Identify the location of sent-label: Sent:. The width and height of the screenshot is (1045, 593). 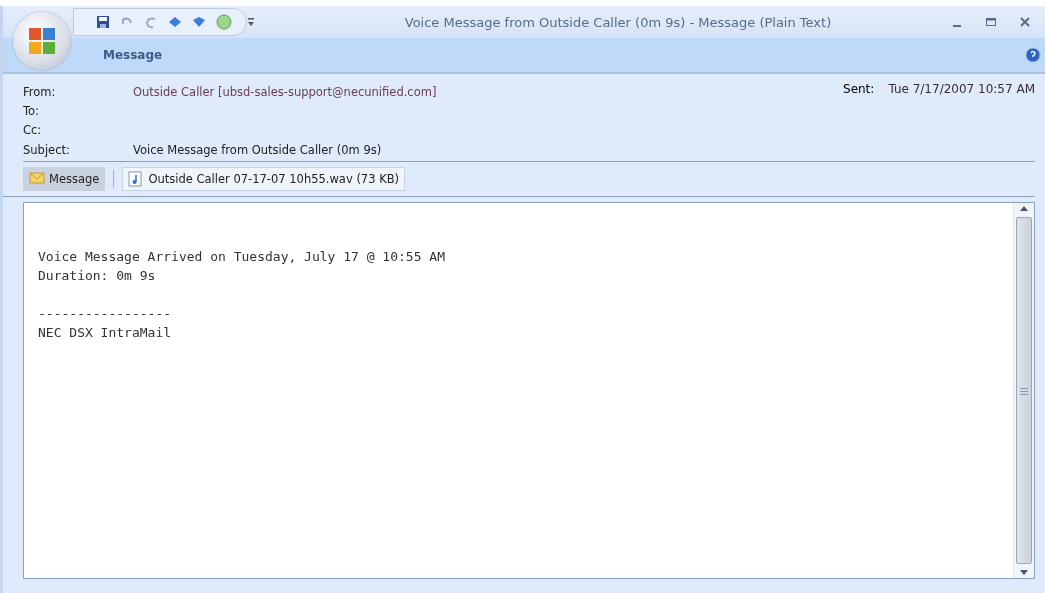
(859, 89).